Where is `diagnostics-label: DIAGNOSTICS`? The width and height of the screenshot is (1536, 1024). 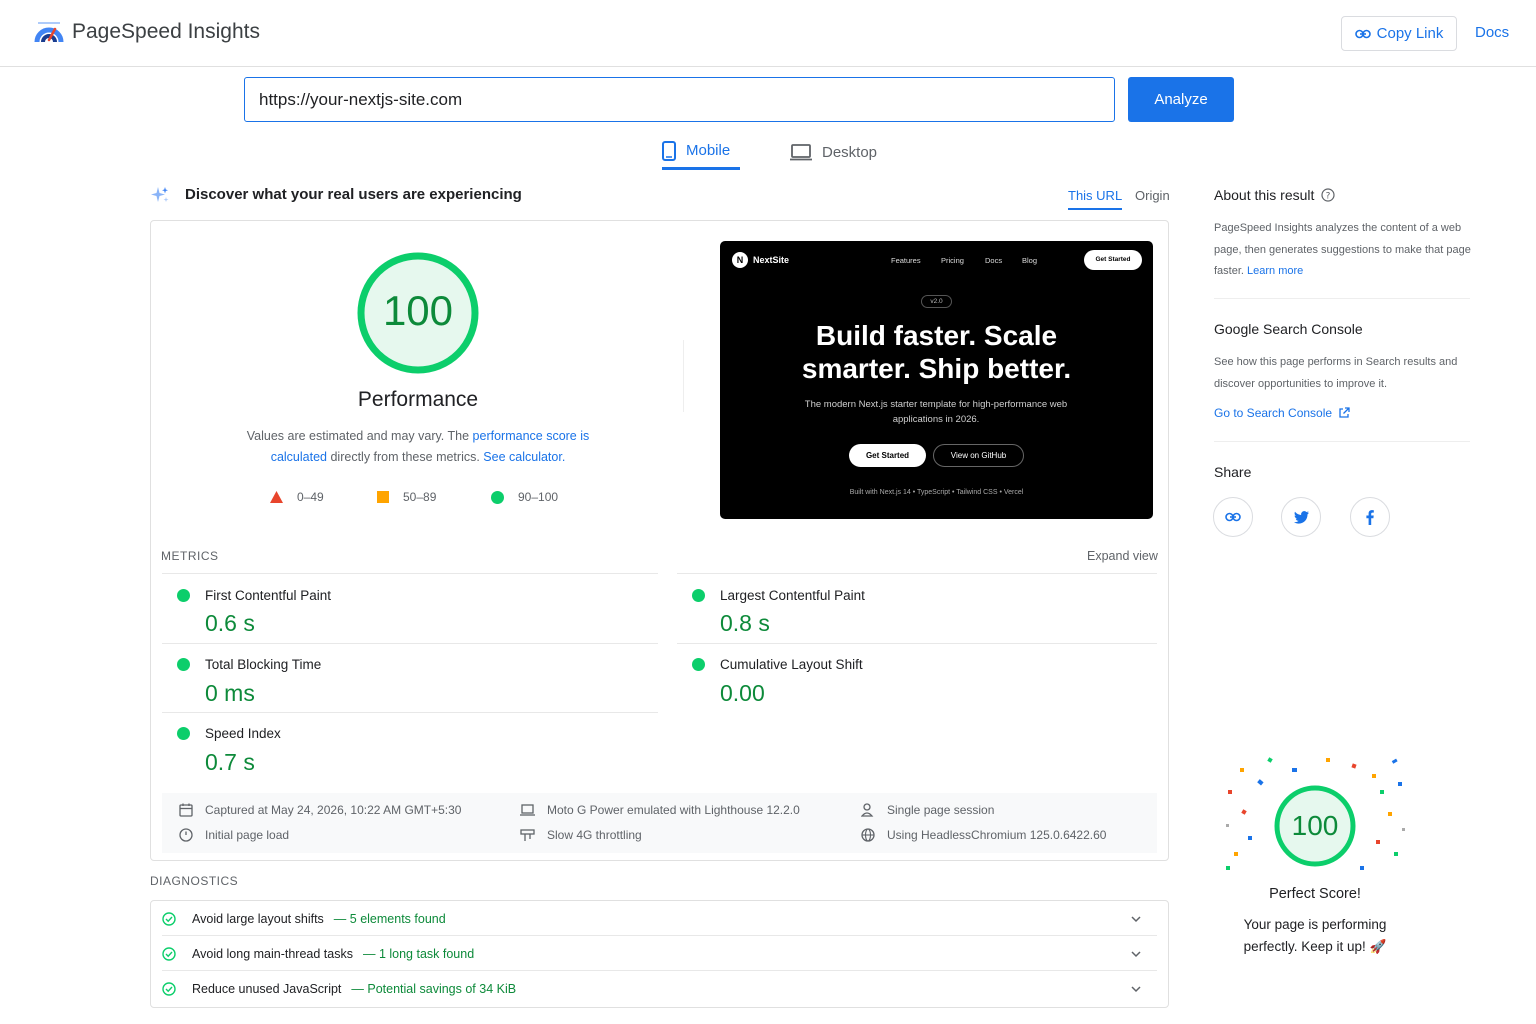 diagnostics-label: DIAGNOSTICS is located at coordinates (194, 881).